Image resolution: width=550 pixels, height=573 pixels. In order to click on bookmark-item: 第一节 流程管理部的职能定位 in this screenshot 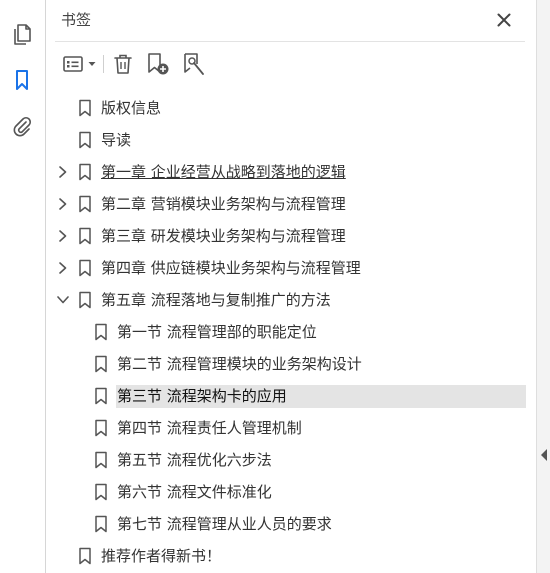, I will do `click(291, 332)`.